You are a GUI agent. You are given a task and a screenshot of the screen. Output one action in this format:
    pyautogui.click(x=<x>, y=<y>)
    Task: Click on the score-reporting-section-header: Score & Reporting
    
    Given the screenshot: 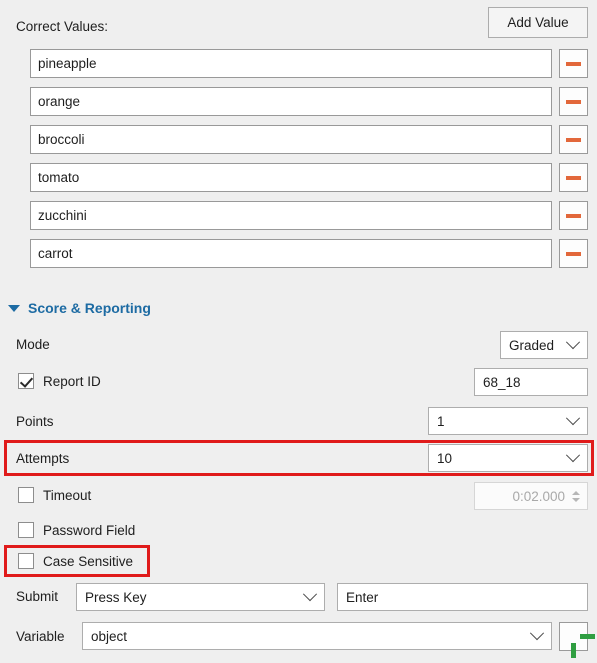 What is the action you would take?
    pyautogui.click(x=75, y=308)
    